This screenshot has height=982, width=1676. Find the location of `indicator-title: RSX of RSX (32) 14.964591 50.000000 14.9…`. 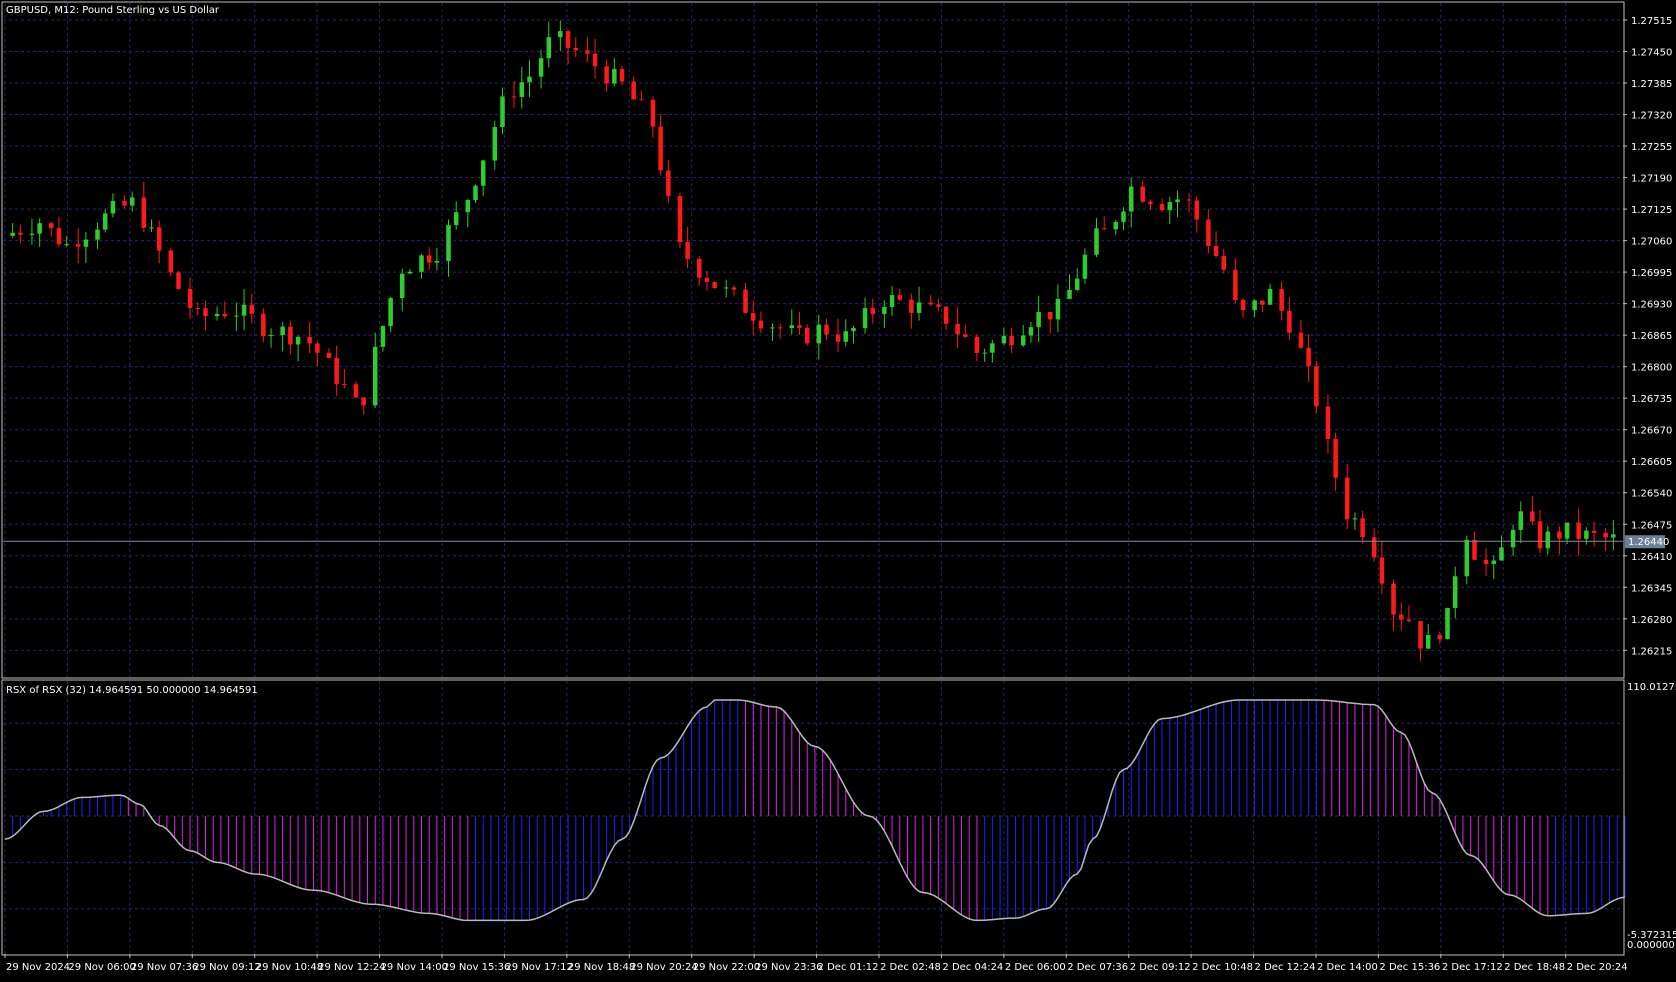

indicator-title: RSX of RSX (32) 14.964591 50.000000 14.9… is located at coordinates (132, 690).